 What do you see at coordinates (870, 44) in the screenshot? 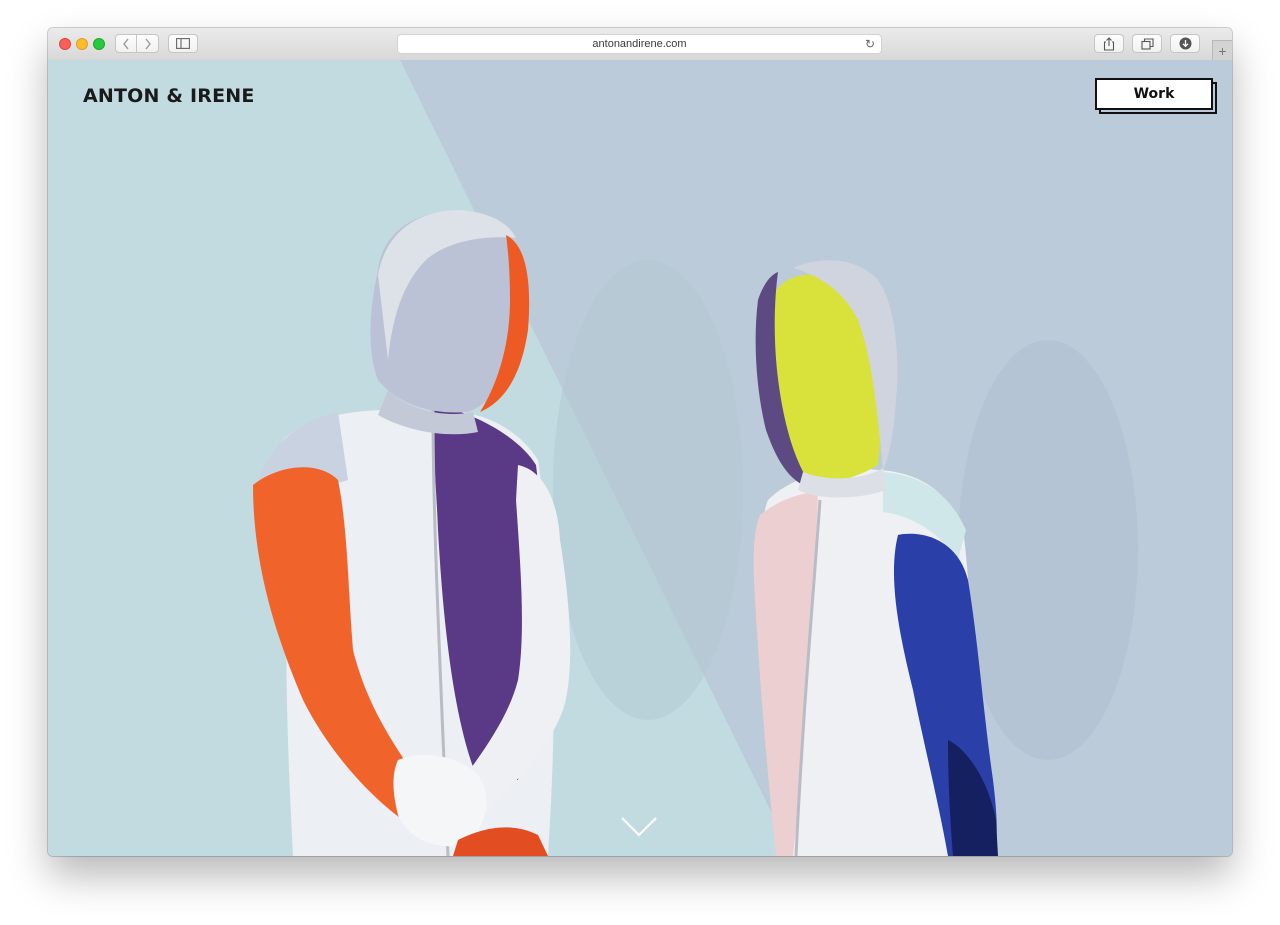
I see `reload-icon: ↻` at bounding box center [870, 44].